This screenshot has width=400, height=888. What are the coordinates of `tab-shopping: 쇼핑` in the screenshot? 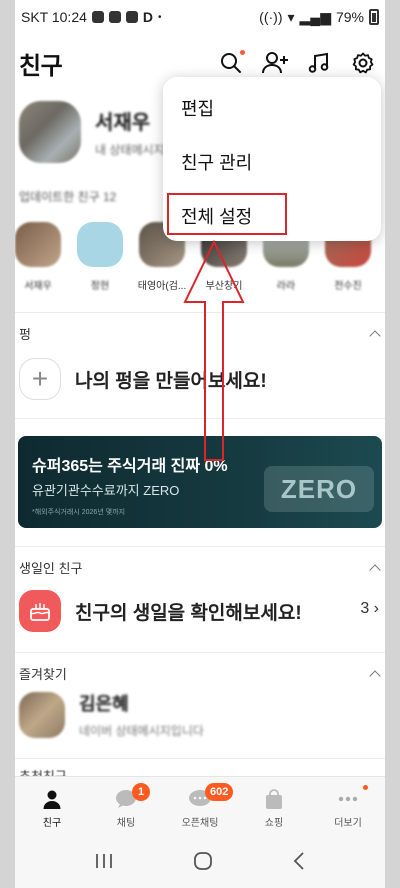 It's located at (274, 805).